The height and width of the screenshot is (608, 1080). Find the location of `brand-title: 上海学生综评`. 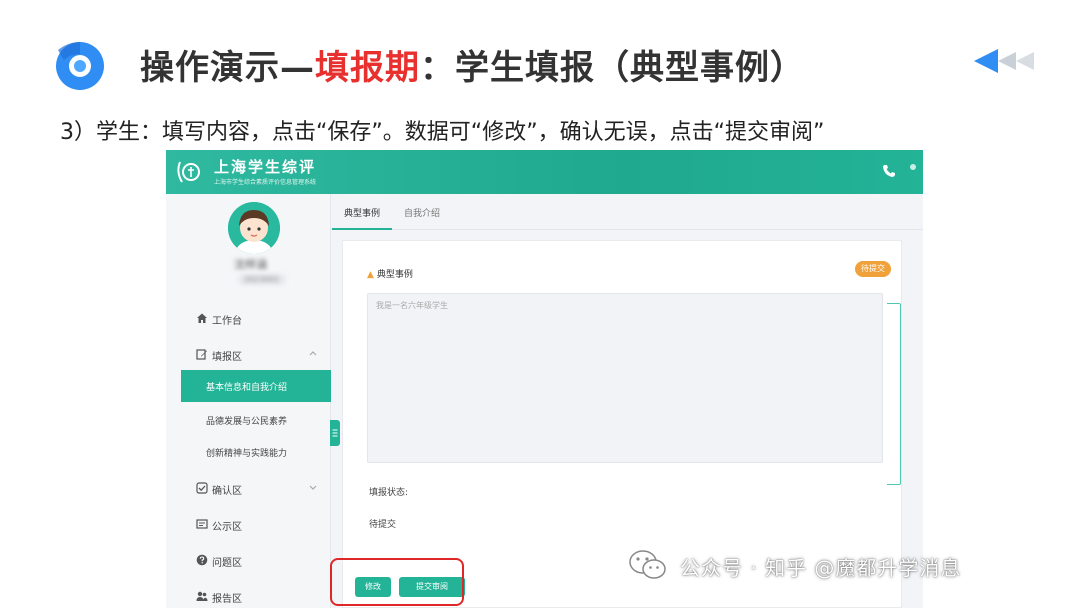

brand-title: 上海学生综评 is located at coordinates (265, 167).